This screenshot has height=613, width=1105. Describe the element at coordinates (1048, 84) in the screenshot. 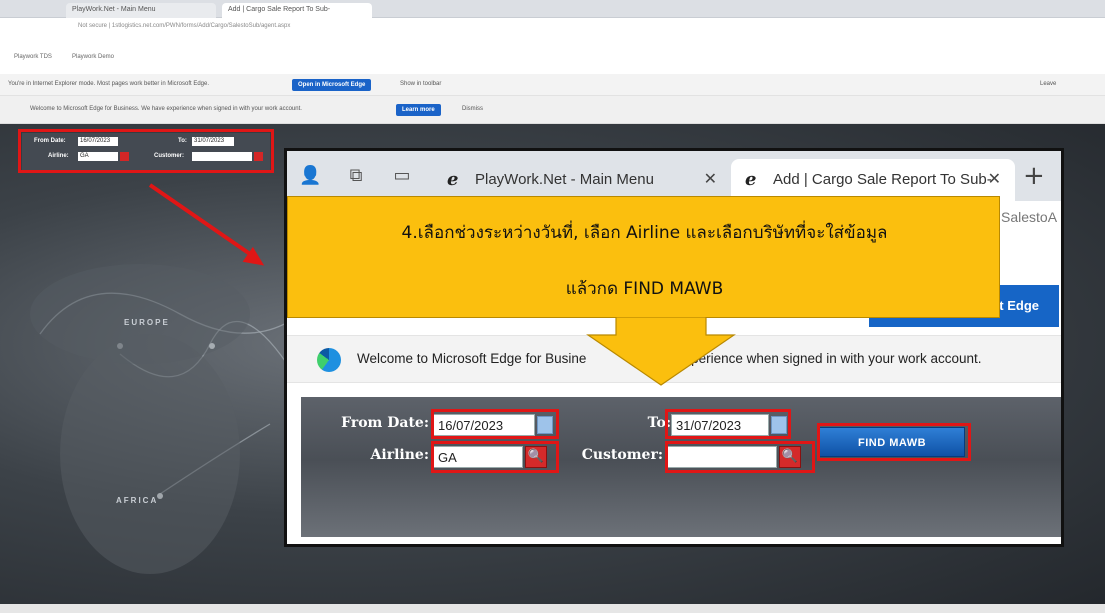

I see `bg-ie-bar-leave: Leave` at that location.